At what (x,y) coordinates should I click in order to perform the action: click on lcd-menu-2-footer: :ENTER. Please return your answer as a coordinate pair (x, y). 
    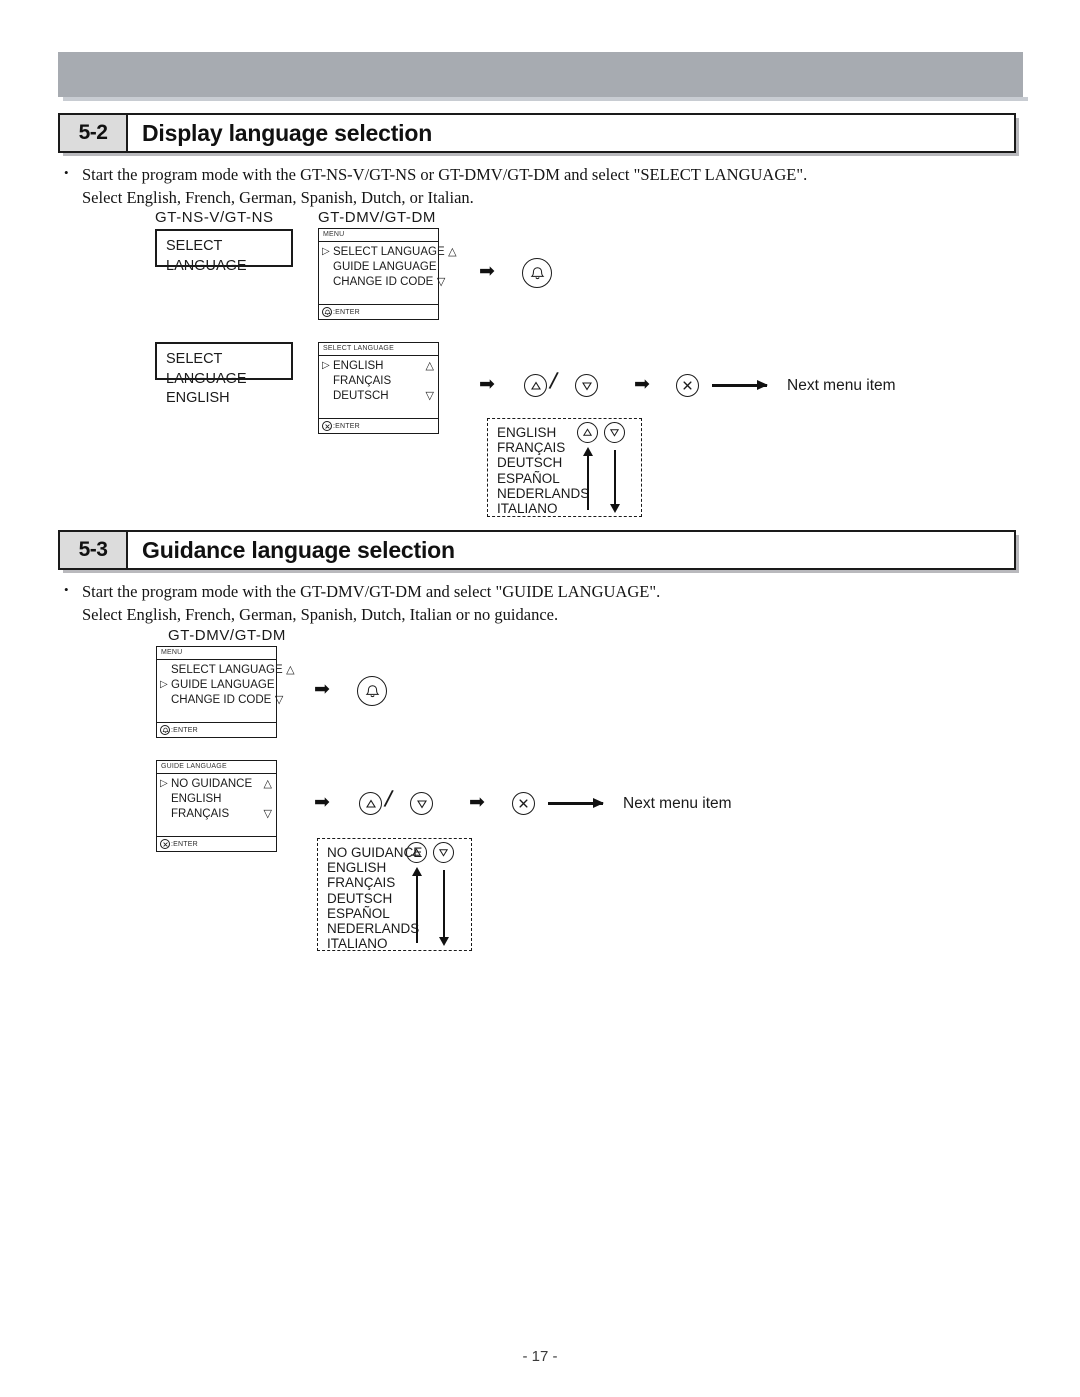
    Looking at the image, I should click on (378, 425).